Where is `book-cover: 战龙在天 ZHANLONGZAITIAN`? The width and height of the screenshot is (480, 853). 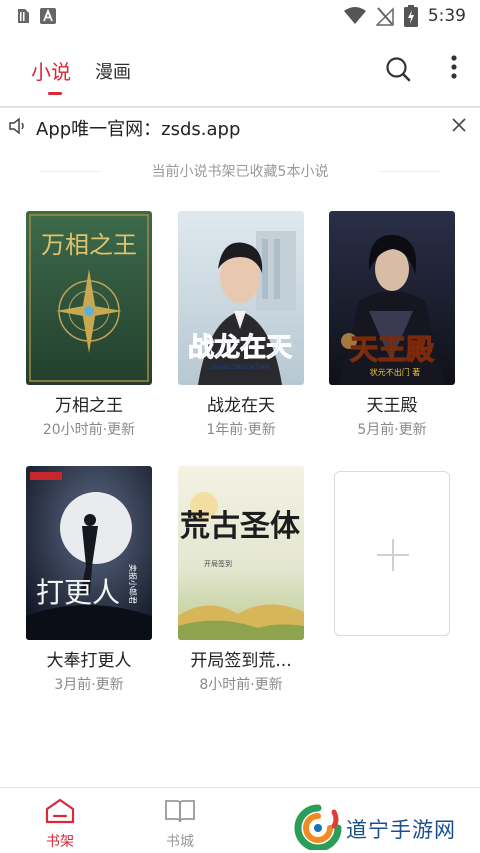 book-cover: 战龙在天 ZHANLONGZAITIAN is located at coordinates (241, 298).